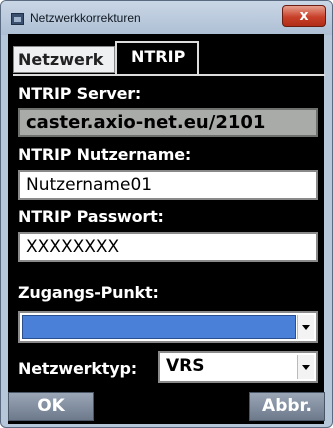  I want to click on close-button: x, so click(304, 16).